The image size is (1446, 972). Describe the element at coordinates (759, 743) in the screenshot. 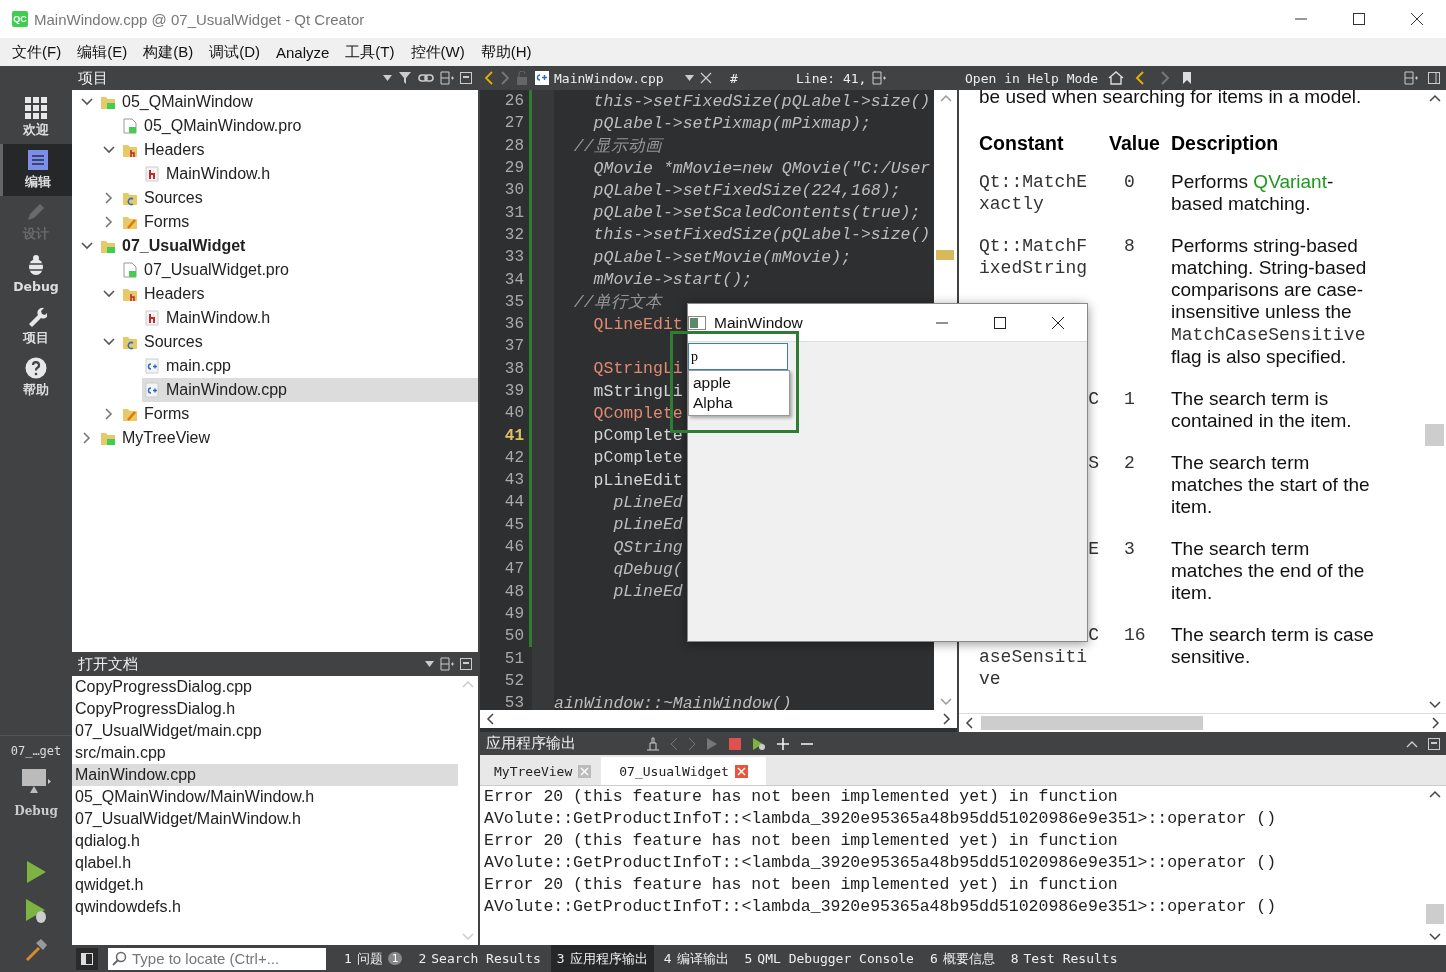

I see `play-bug-icon` at that location.